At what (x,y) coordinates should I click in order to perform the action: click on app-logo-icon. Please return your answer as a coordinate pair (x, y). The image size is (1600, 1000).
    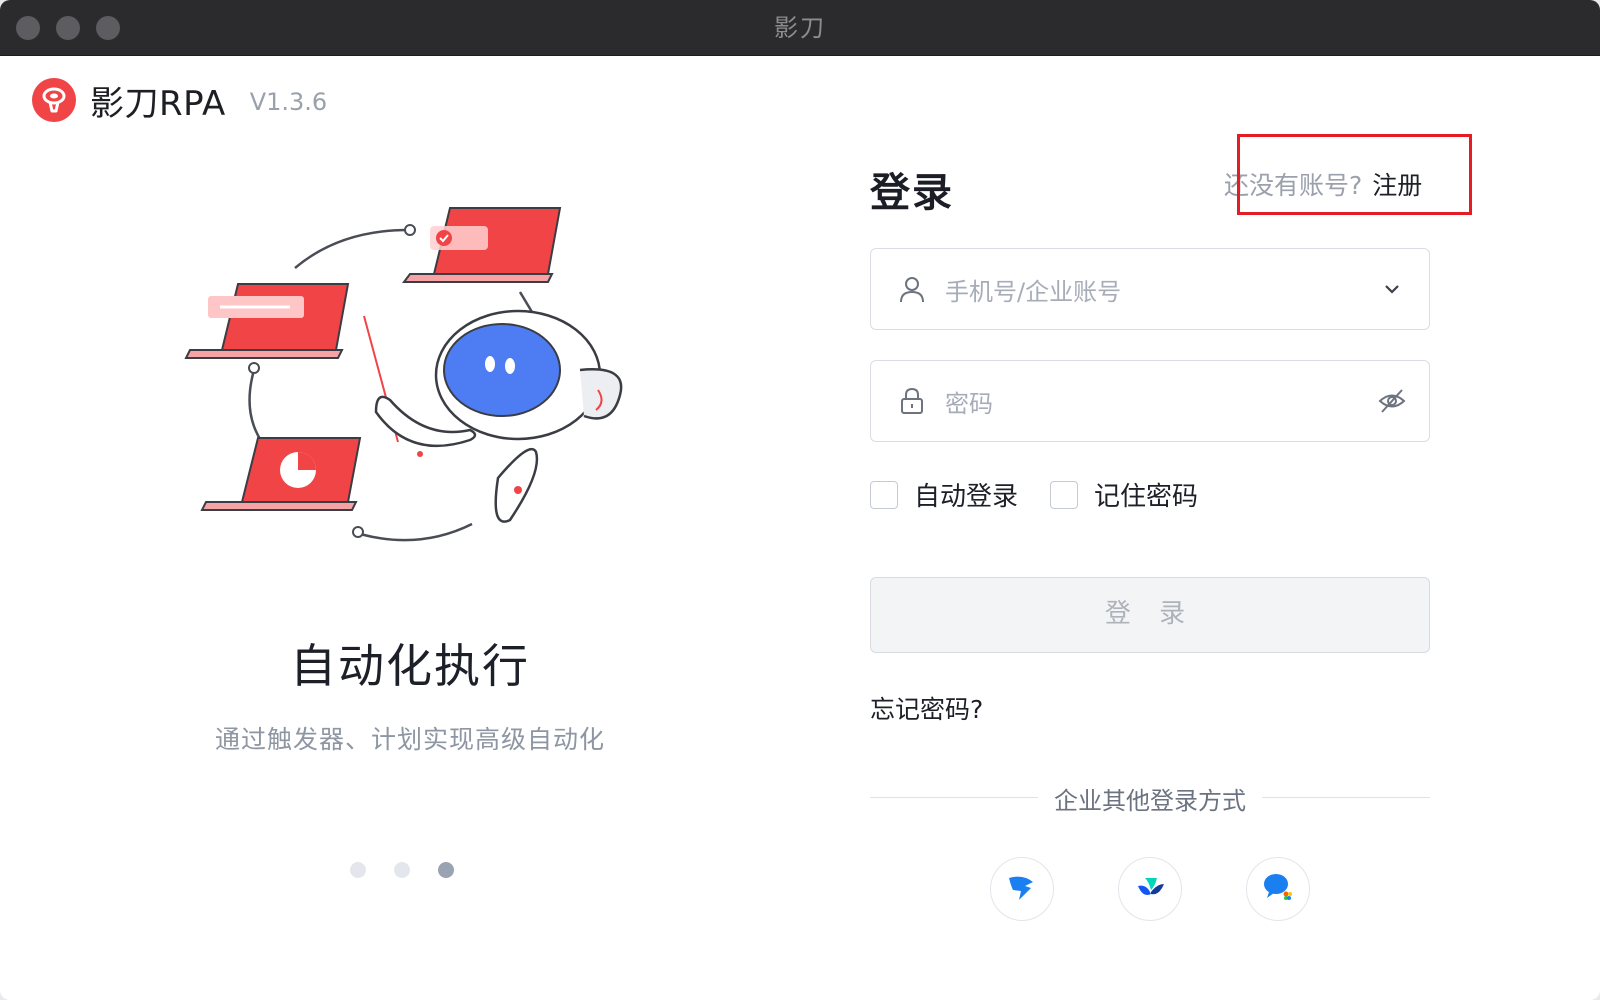
    Looking at the image, I should click on (54, 100).